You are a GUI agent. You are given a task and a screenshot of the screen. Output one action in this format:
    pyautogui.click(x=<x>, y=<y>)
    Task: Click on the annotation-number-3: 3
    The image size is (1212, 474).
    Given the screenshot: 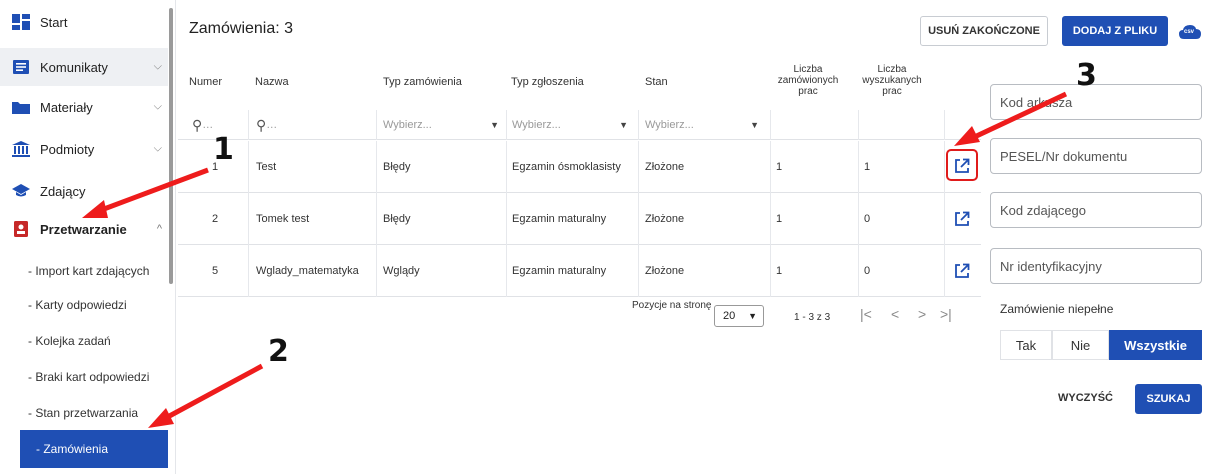 What is the action you would take?
    pyautogui.click(x=1086, y=75)
    